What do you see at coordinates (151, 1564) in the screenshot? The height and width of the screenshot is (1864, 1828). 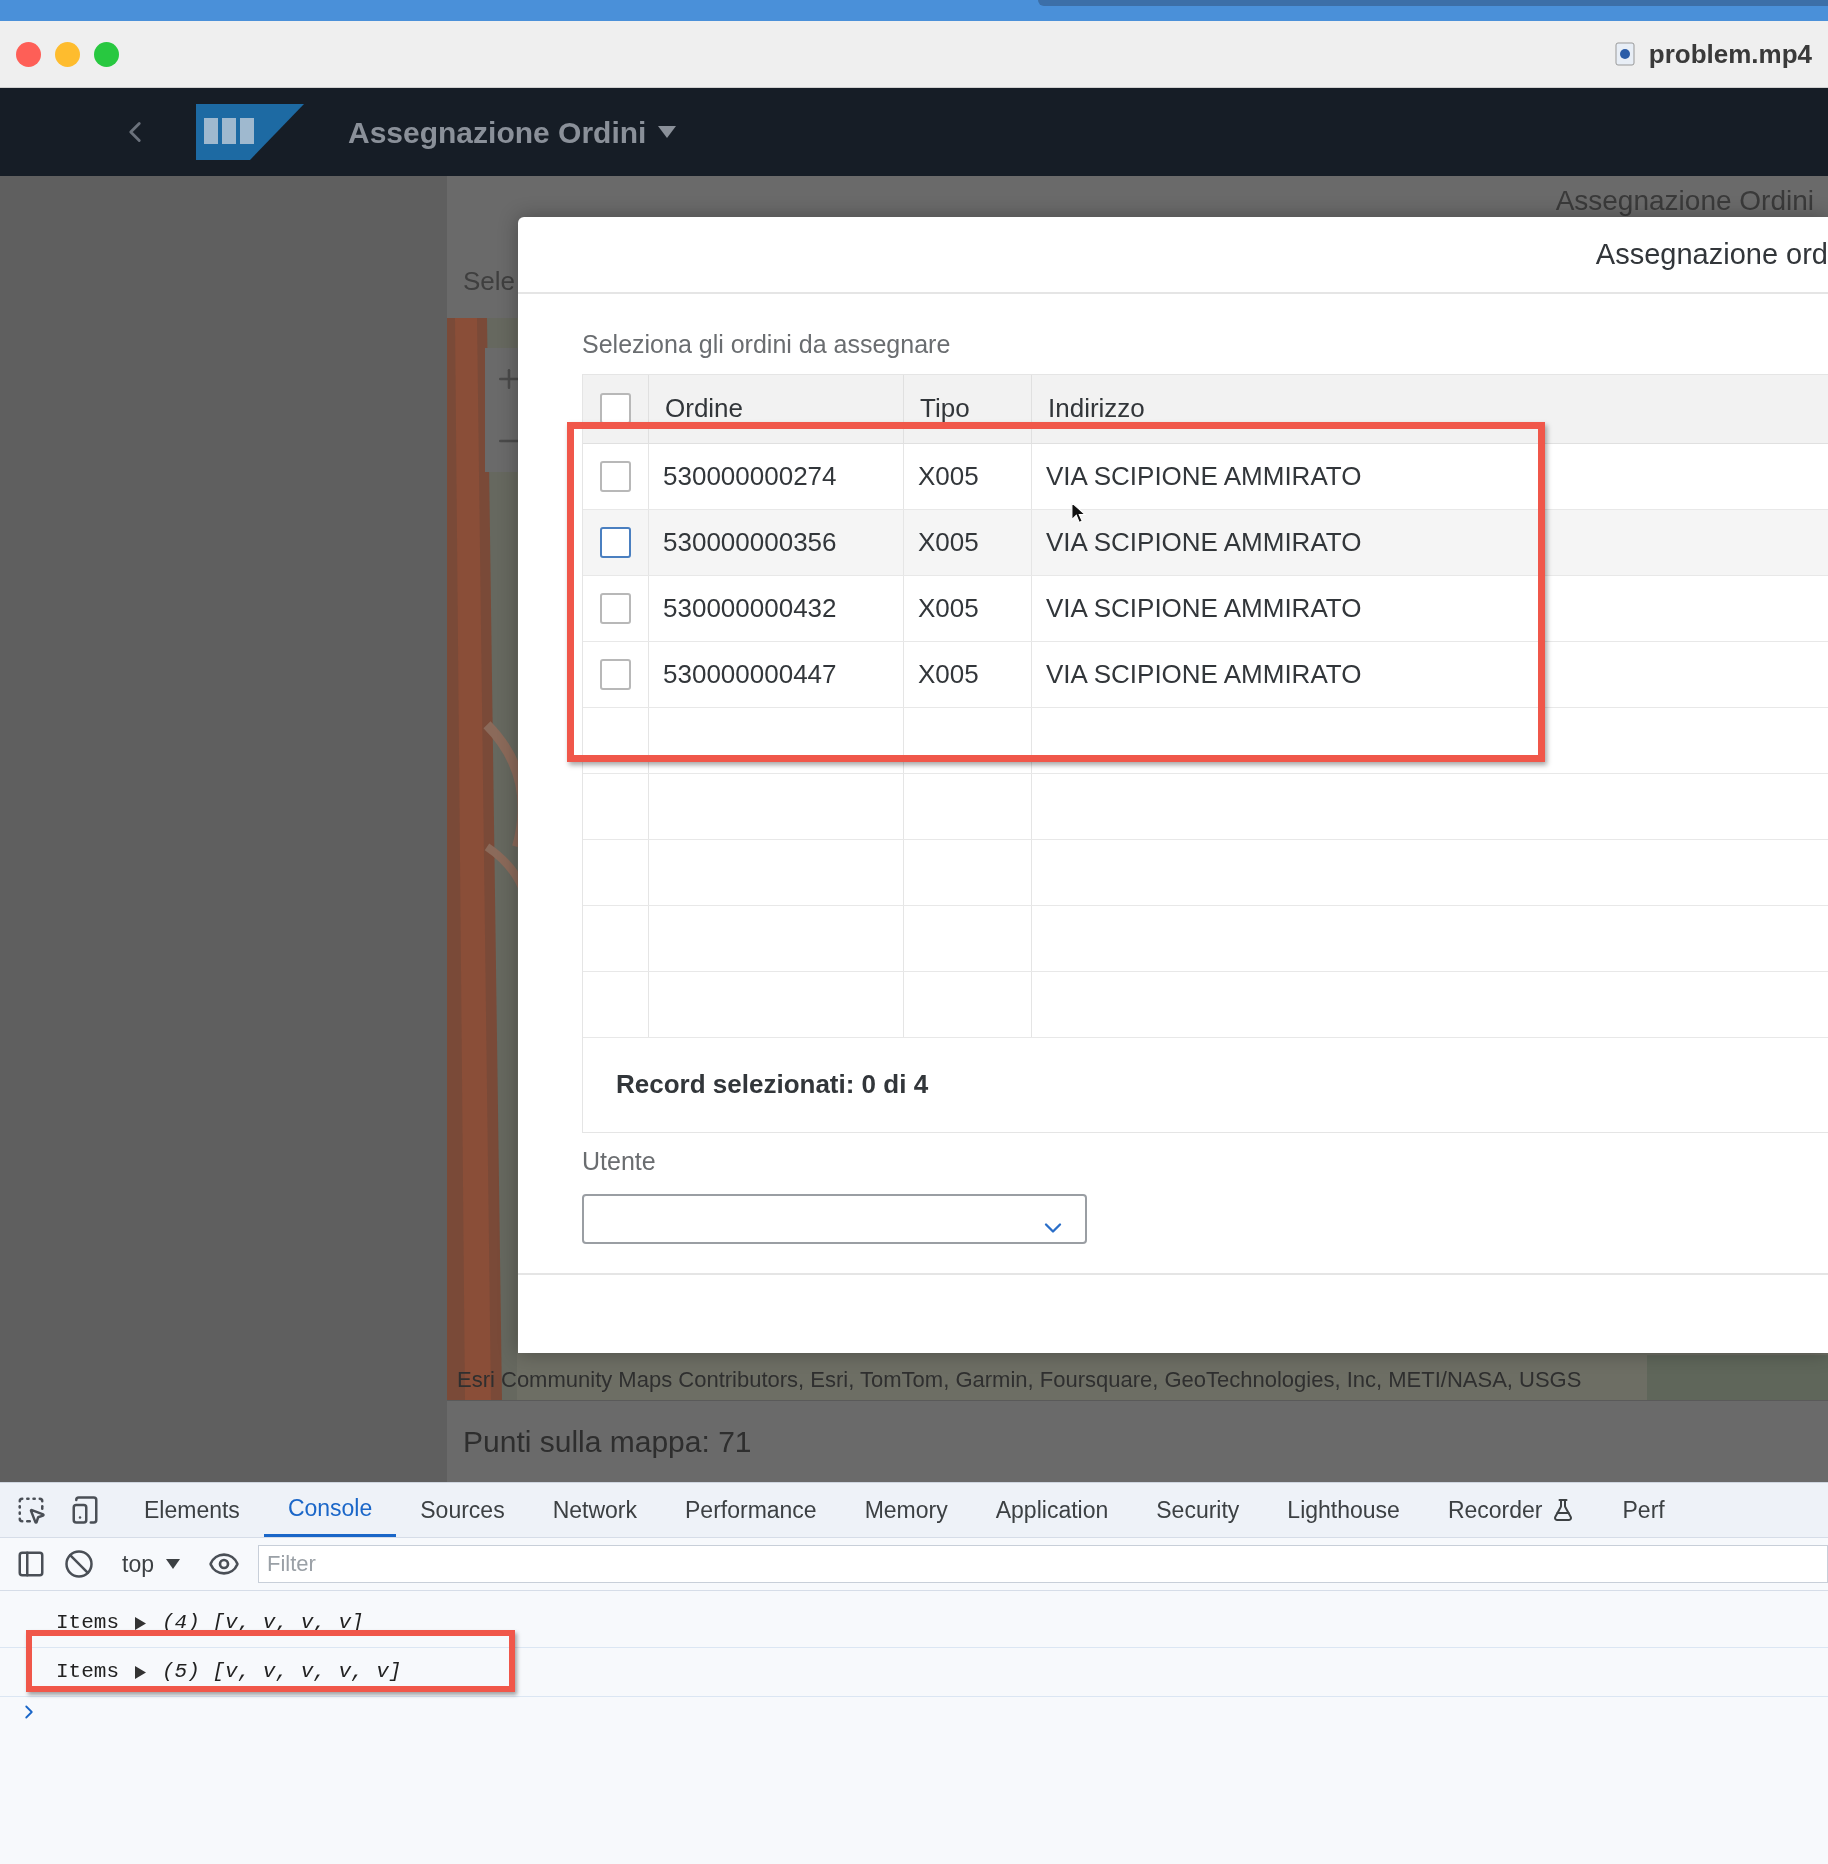 I see `context-selector: top` at bounding box center [151, 1564].